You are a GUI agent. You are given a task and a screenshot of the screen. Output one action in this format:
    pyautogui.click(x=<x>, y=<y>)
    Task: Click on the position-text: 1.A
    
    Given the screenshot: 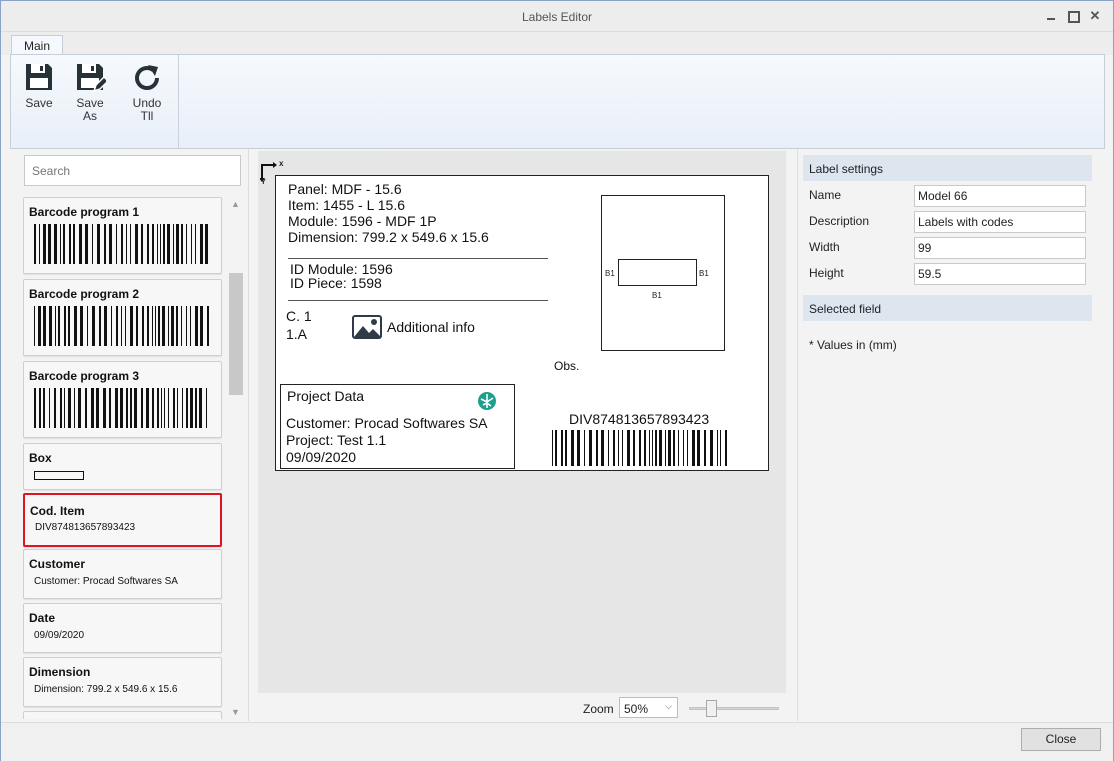 What is the action you would take?
    pyautogui.click(x=296, y=334)
    